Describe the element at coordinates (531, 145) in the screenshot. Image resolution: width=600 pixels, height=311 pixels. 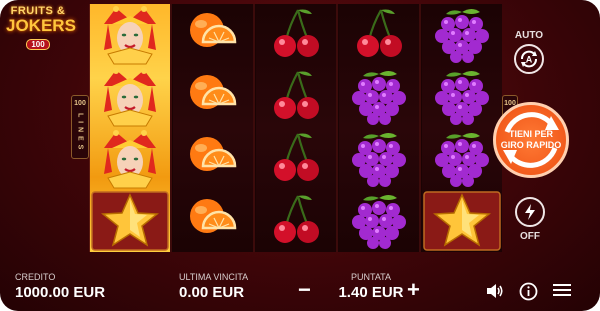
I see `spin-label-line2: GIRO RAPIDO` at that location.